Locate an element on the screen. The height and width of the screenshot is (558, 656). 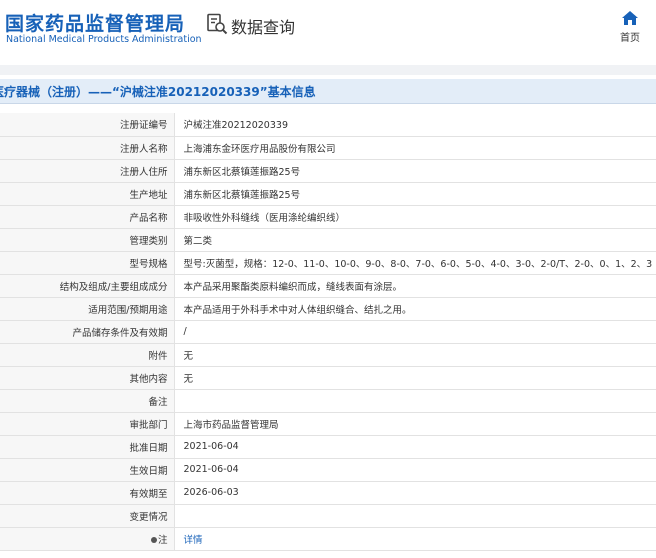
field-value: 沪械注准20212020339 is located at coordinates (415, 125).